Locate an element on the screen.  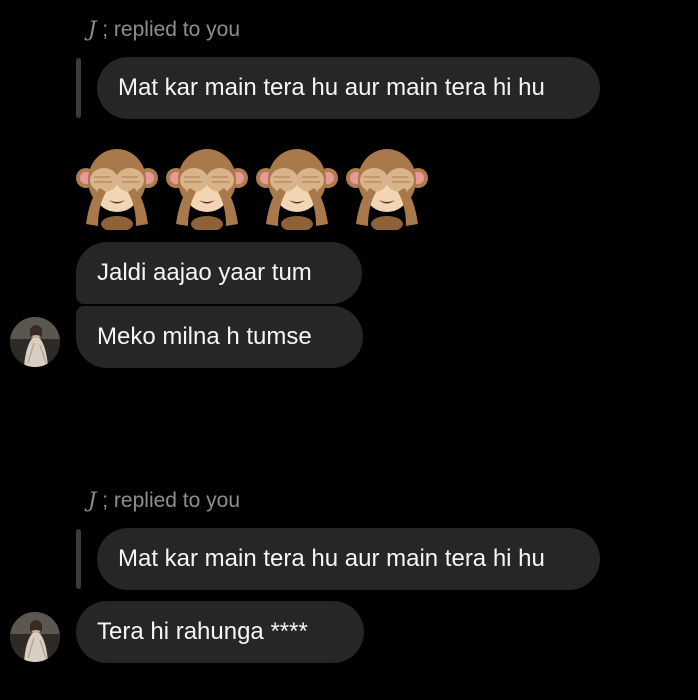
message-bubble: Meko milna h tumse is located at coordinates (219, 337).